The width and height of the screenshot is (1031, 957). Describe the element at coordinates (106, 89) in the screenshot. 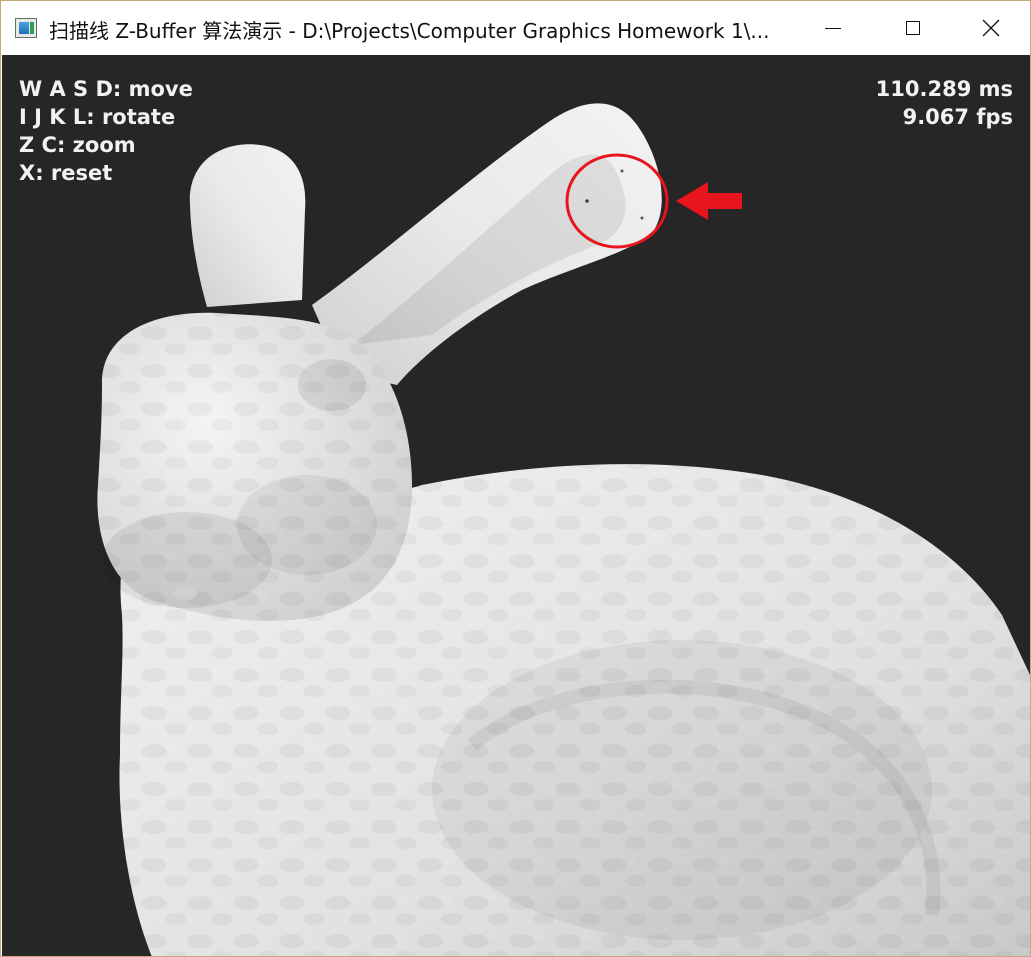

I see `help-line-move: W A S D: move` at that location.